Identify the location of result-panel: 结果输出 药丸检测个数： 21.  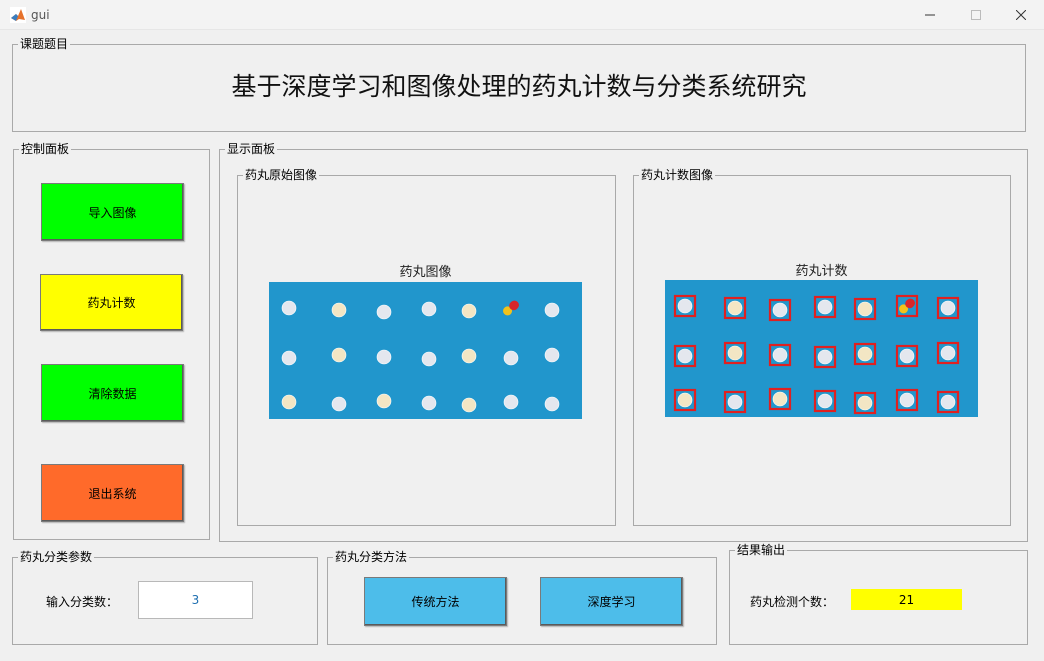
(878, 594).